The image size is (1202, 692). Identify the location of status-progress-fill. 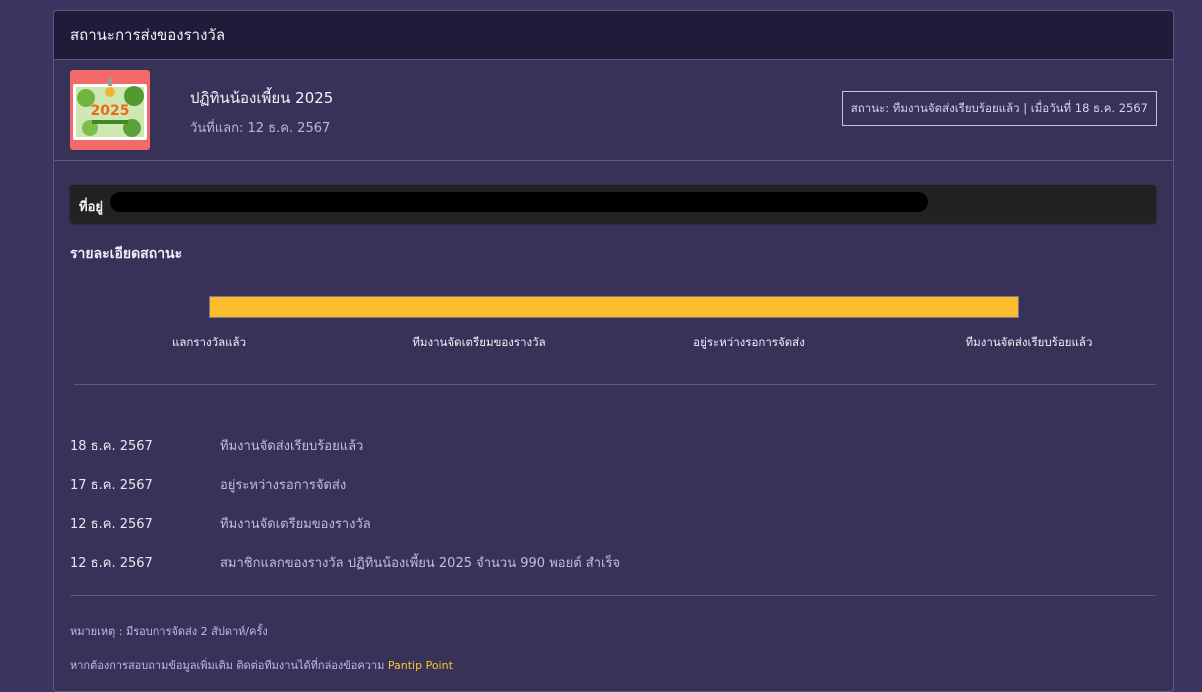
(614, 307).